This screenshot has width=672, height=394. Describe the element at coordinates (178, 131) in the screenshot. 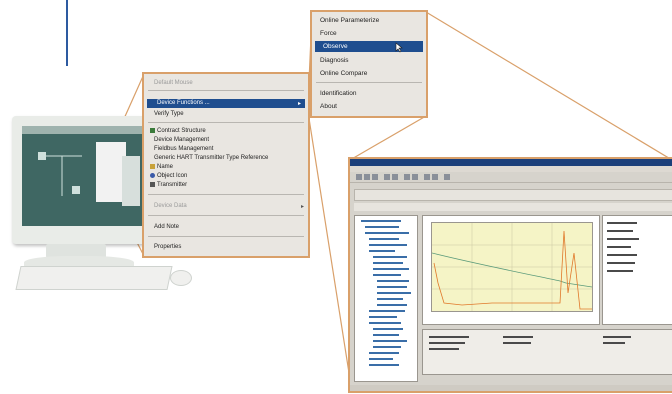

I see `menu-item-contract-structure: Contract Structure` at that location.